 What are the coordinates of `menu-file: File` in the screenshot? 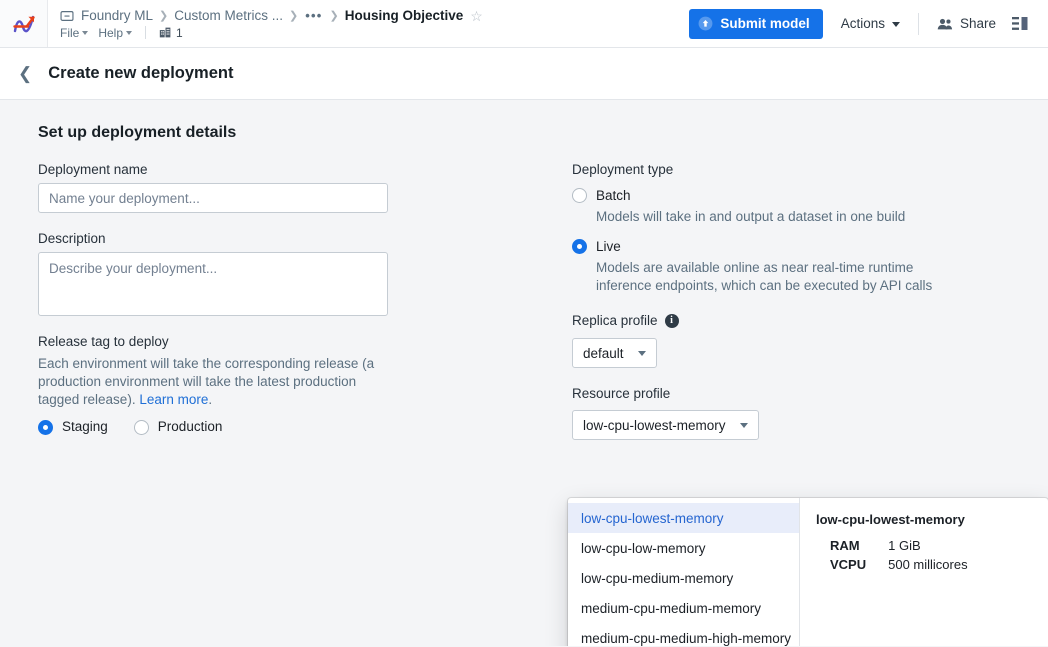 It's located at (74, 32).